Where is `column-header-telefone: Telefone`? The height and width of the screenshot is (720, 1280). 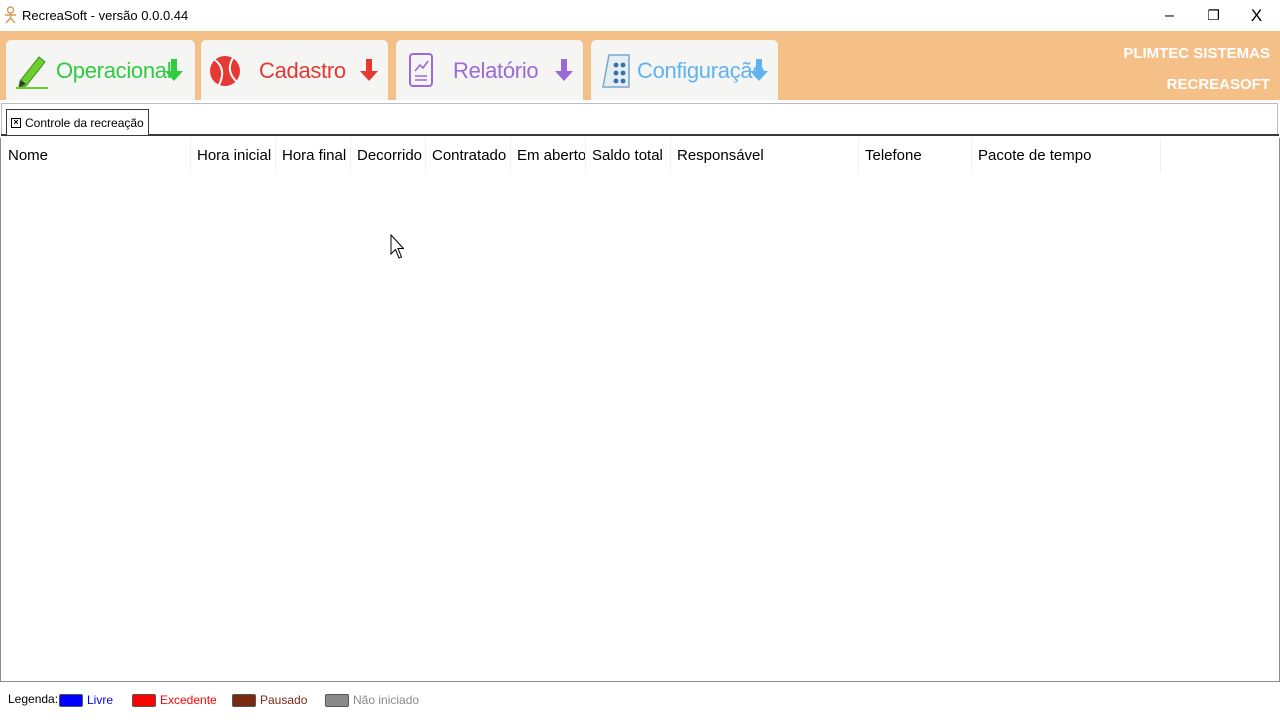
column-header-telefone: Telefone is located at coordinates (915, 155).